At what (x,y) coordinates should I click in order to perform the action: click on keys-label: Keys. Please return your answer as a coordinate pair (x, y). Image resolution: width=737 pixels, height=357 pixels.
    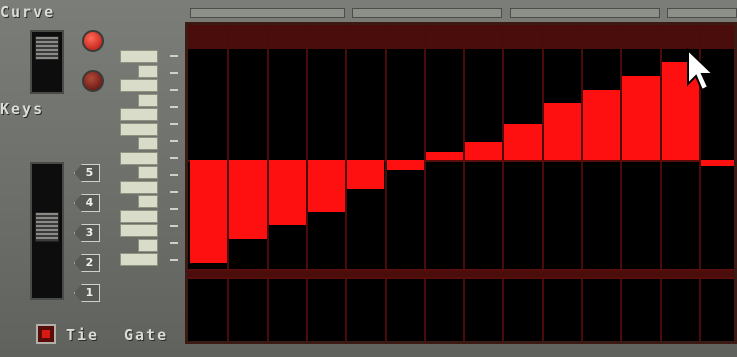
    Looking at the image, I should click on (22, 109).